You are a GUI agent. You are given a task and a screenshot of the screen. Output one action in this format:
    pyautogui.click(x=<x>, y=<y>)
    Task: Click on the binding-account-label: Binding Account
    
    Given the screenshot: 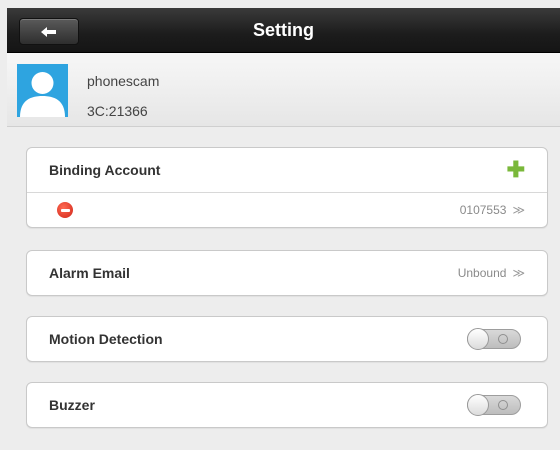 What is the action you would take?
    pyautogui.click(x=105, y=170)
    